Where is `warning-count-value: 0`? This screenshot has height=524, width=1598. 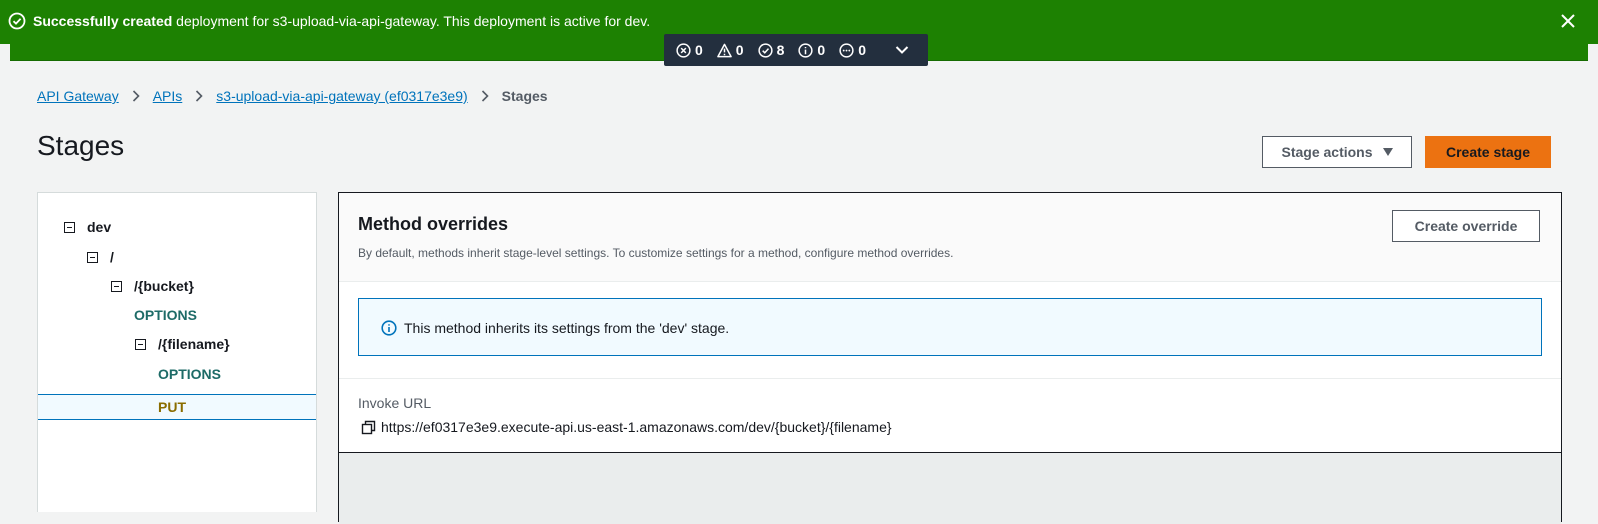 warning-count-value: 0 is located at coordinates (739, 50).